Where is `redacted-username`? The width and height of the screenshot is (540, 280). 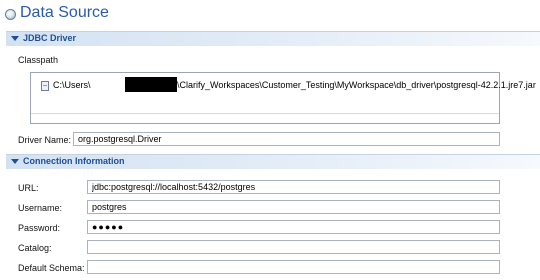 redacted-username is located at coordinates (151, 84).